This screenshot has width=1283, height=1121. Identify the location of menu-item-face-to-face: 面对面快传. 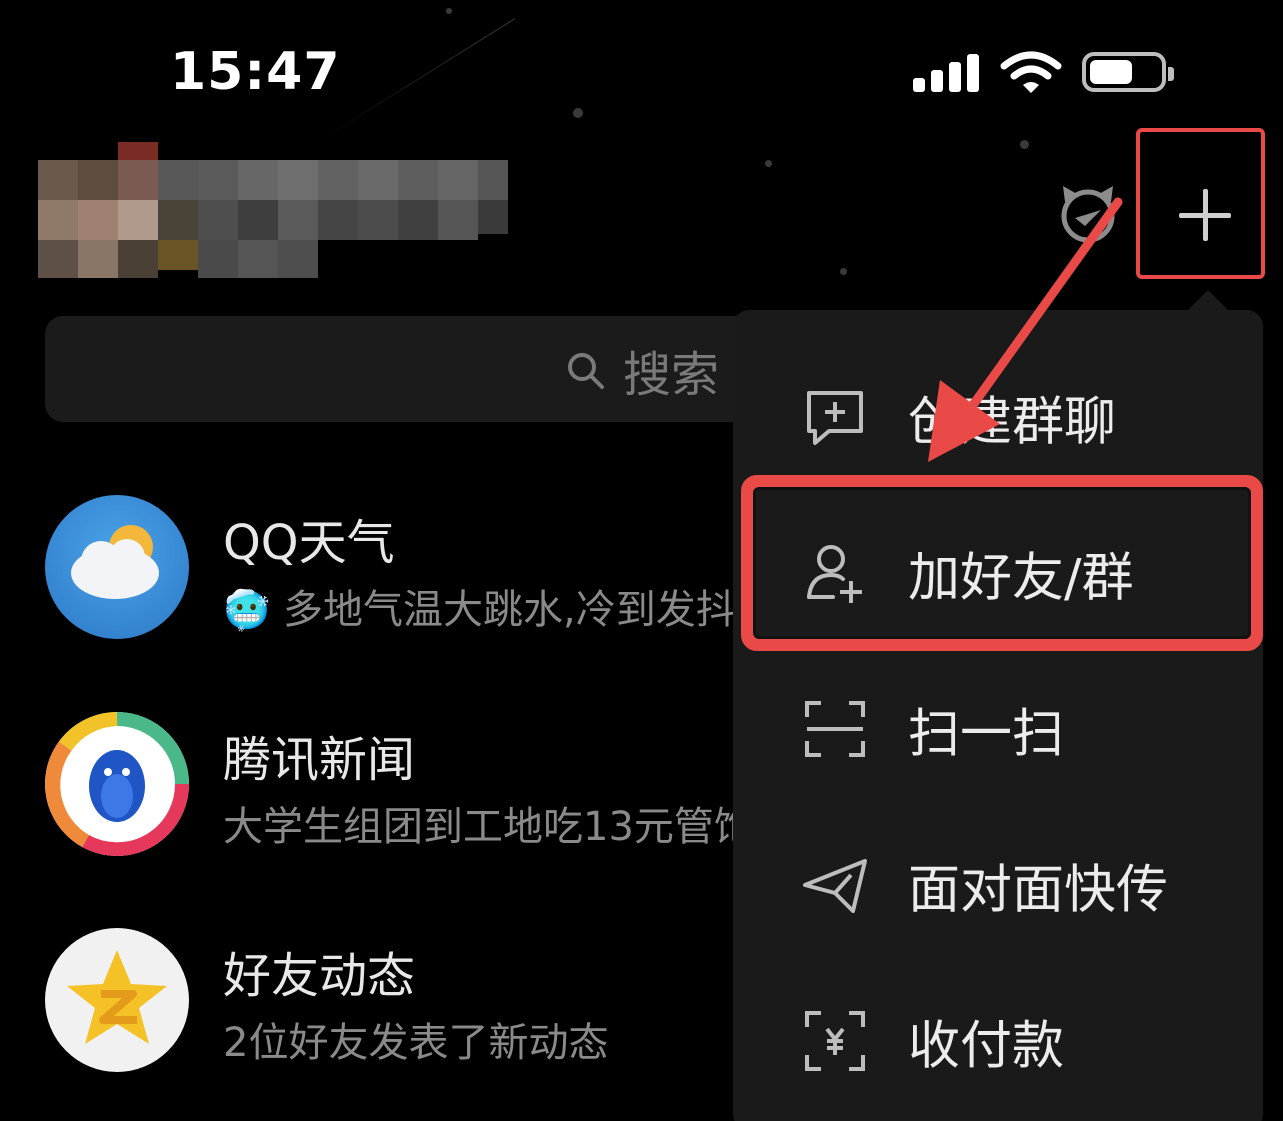
(998, 885).